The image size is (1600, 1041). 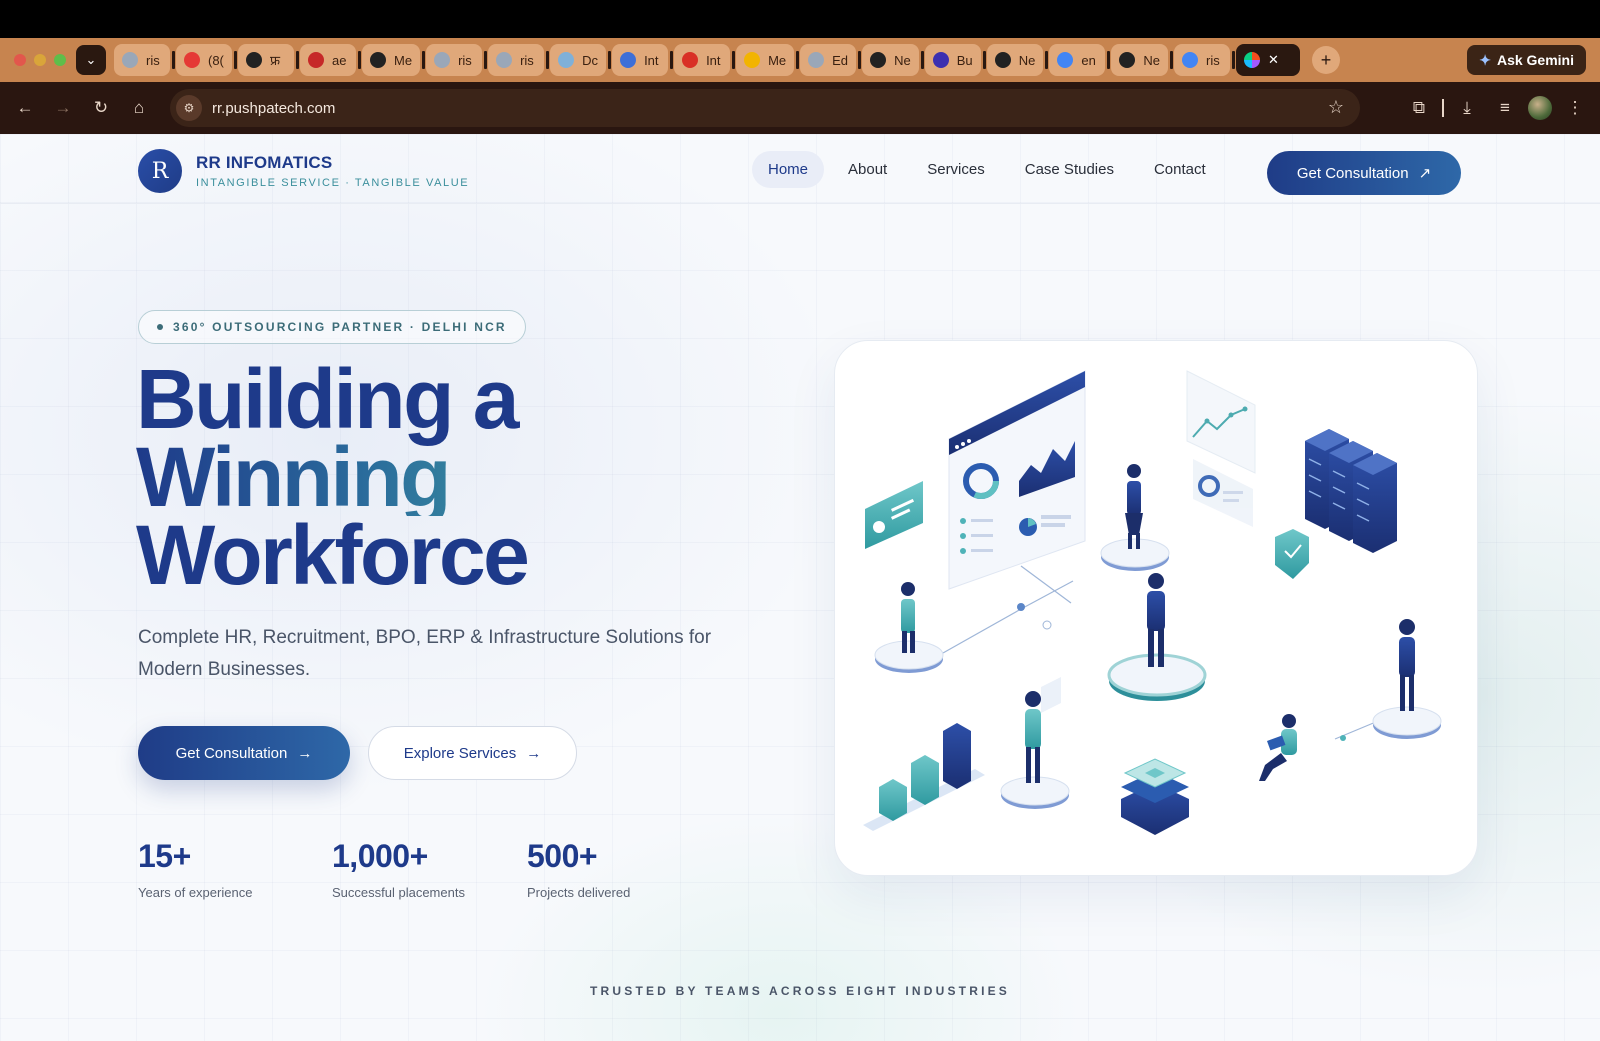 What do you see at coordinates (305, 753) in the screenshot?
I see `arrow-right-icon: →` at bounding box center [305, 753].